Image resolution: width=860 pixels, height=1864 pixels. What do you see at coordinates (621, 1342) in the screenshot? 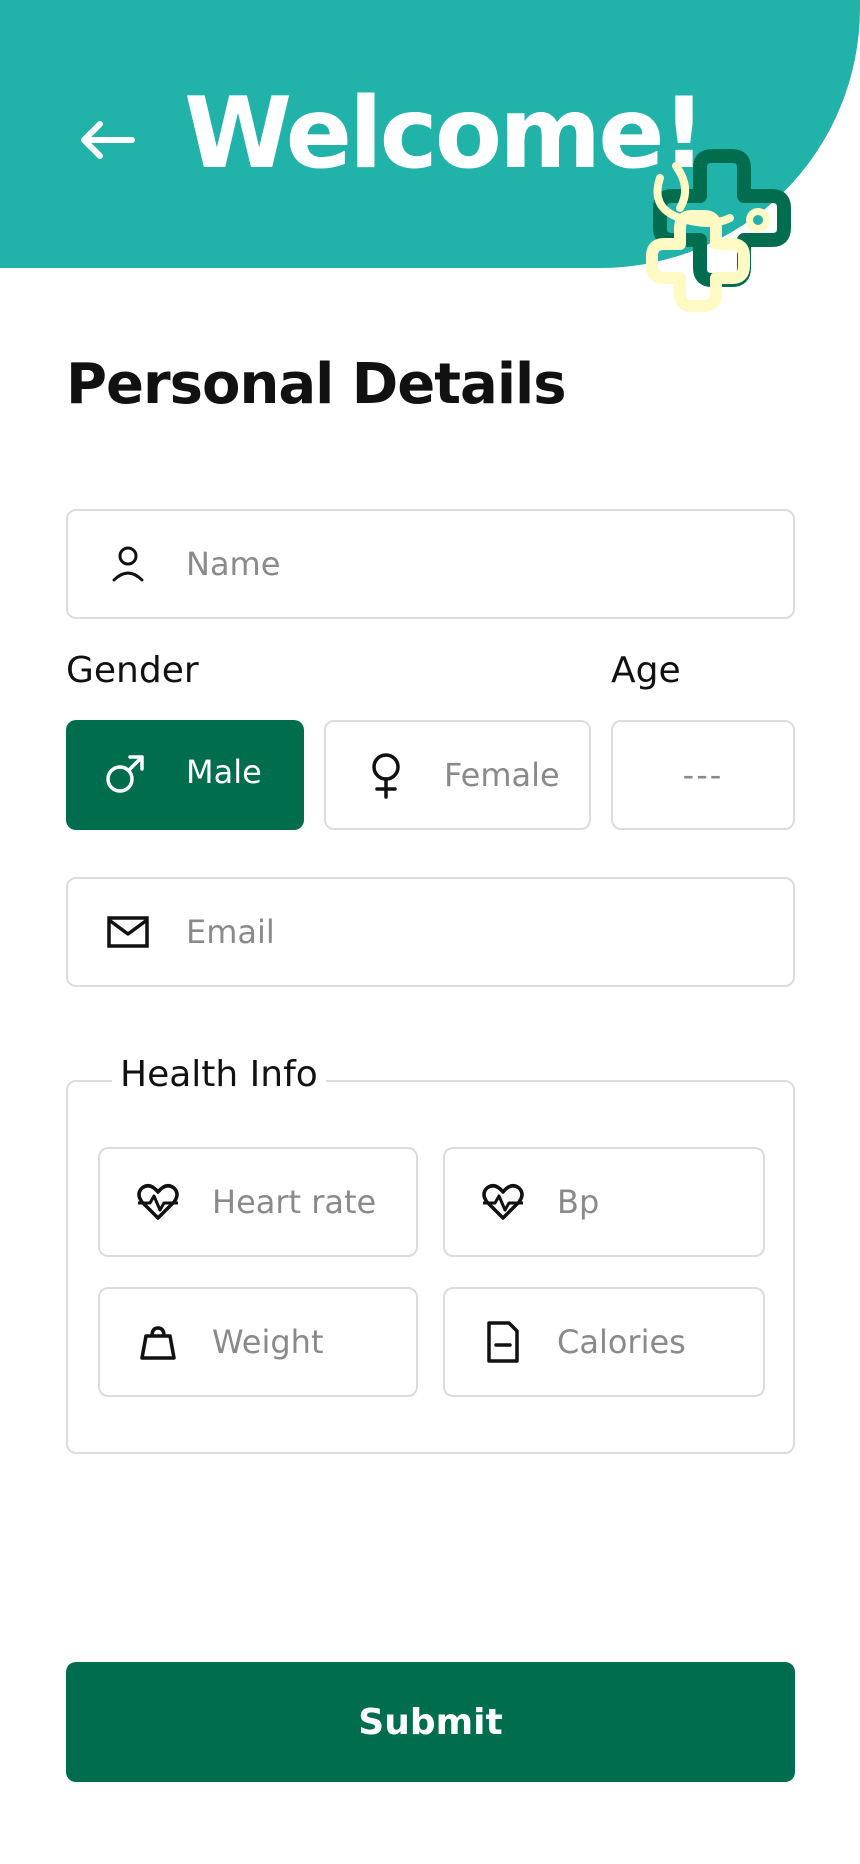
I see `calories-placeholder: Calories` at bounding box center [621, 1342].